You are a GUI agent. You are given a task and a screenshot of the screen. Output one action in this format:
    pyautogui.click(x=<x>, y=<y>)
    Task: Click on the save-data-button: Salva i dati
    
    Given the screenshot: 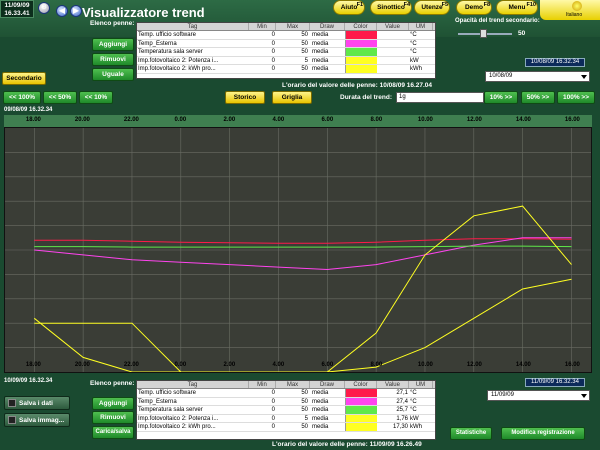 What is the action you would take?
    pyautogui.click(x=37, y=403)
    